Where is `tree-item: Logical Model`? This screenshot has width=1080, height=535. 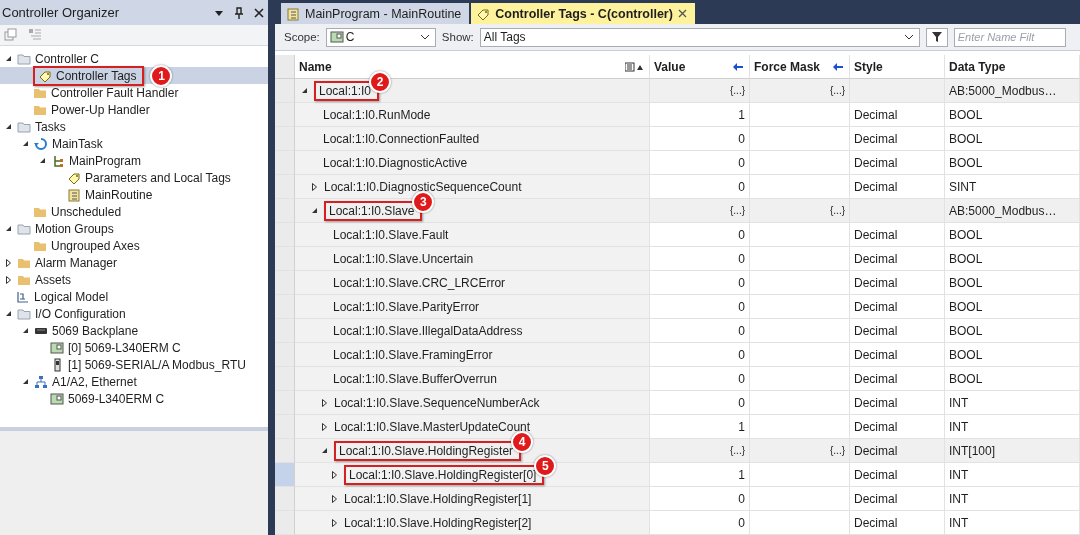 tree-item: Logical Model is located at coordinates (134, 296).